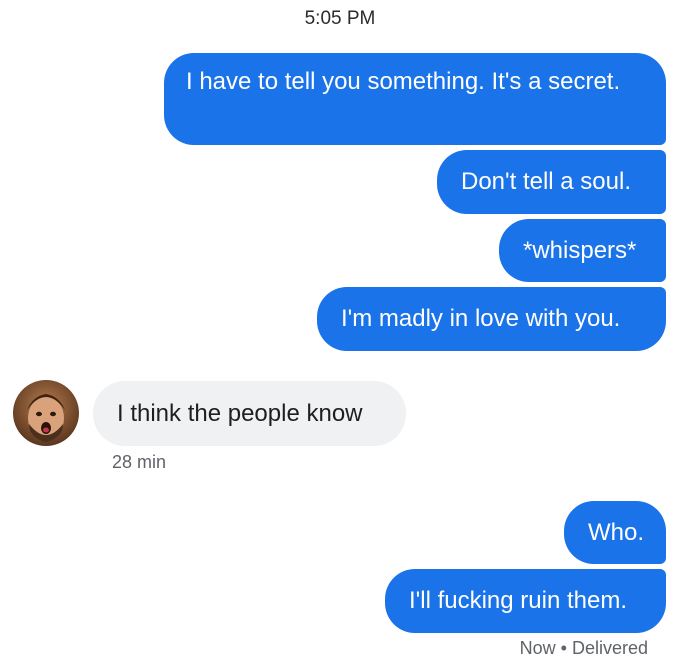 The image size is (680, 667). I want to click on received-message-bubble: I think the people know, so click(249, 413).